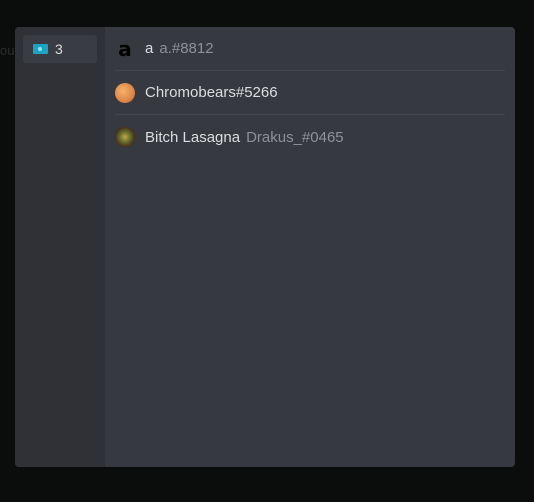  I want to click on user-display-name: Bitch Lasagna, so click(193, 137).